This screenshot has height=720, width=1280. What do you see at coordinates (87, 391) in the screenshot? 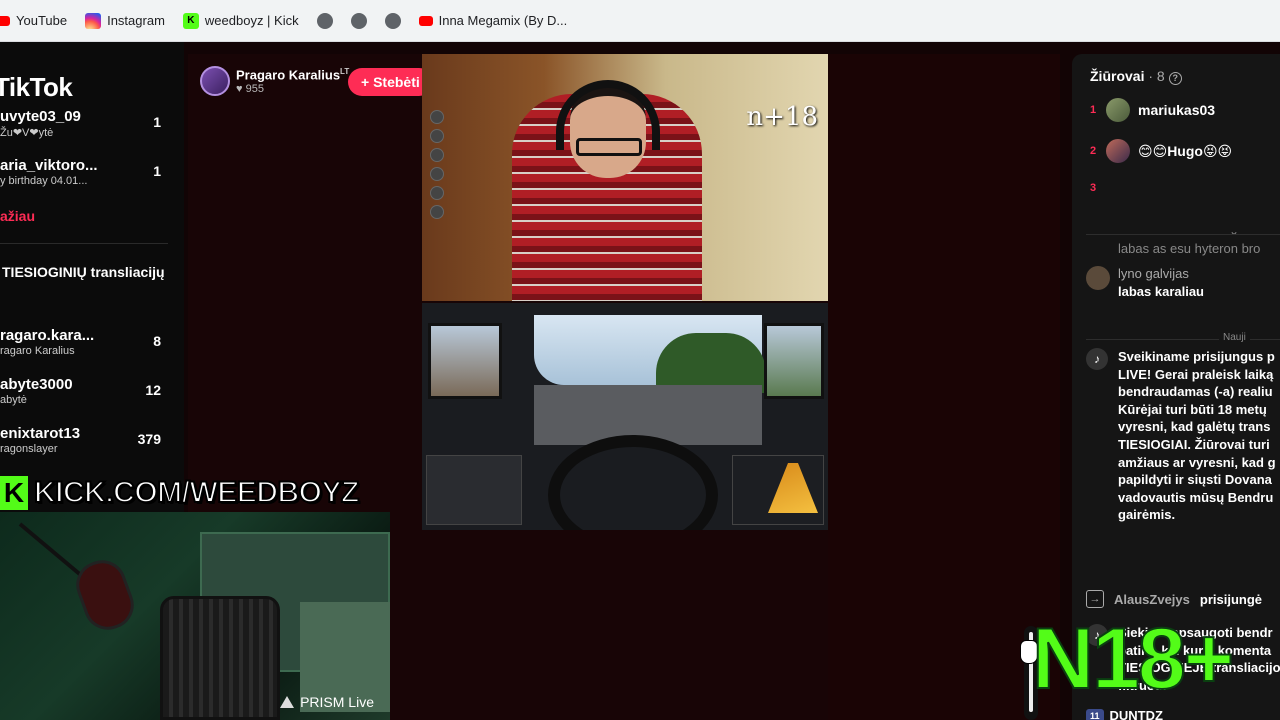
I see `sidebar-live-account: abyte3000 abytė 12` at bounding box center [87, 391].